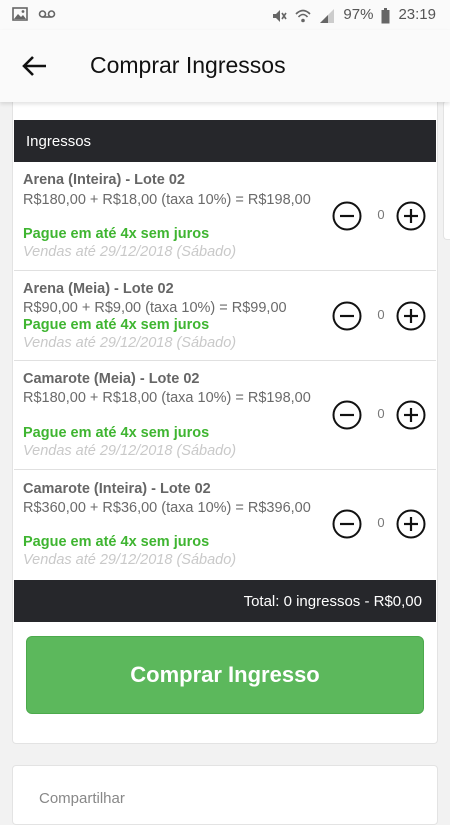 Image resolution: width=450 pixels, height=825 pixels. I want to click on app-bar: Comprar Ingressos, so click(225, 66).